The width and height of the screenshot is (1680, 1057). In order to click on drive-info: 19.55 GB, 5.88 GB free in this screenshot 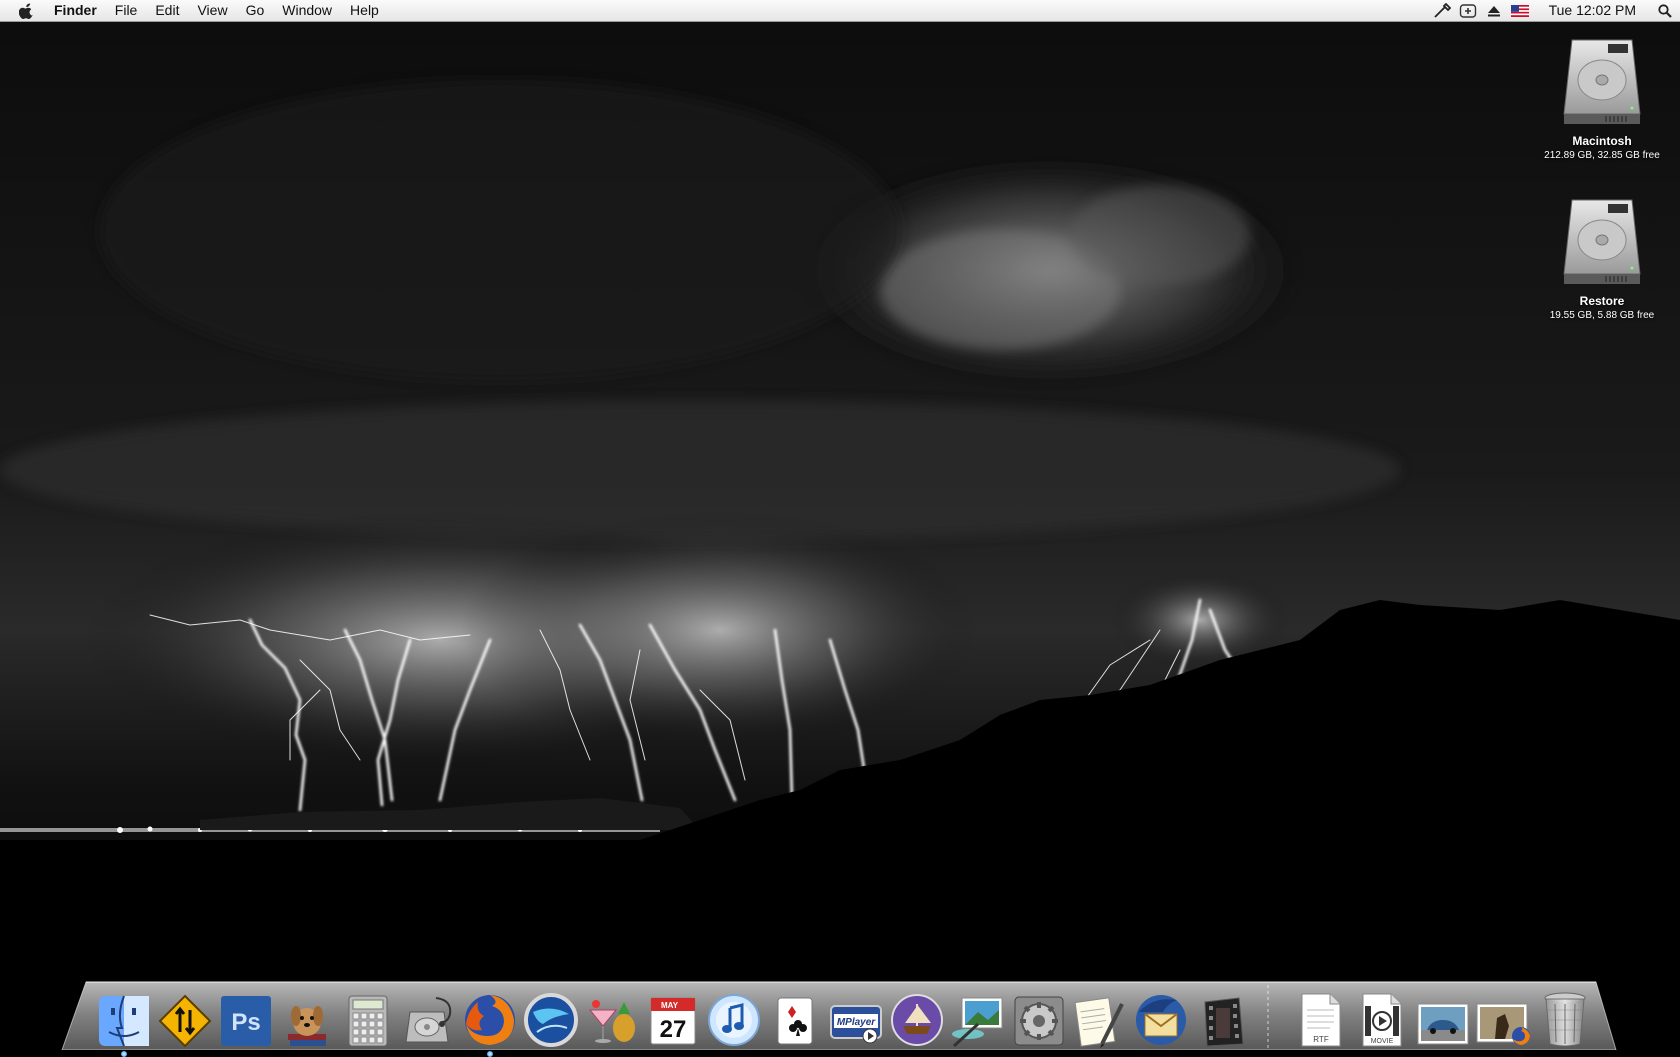, I will do `click(1602, 315)`.